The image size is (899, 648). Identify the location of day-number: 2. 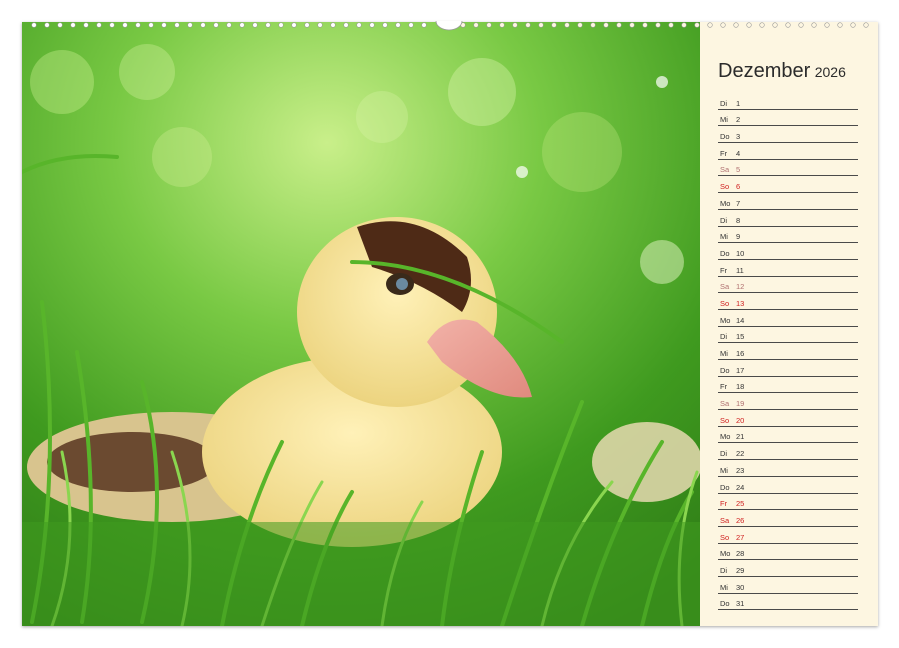
(738, 120).